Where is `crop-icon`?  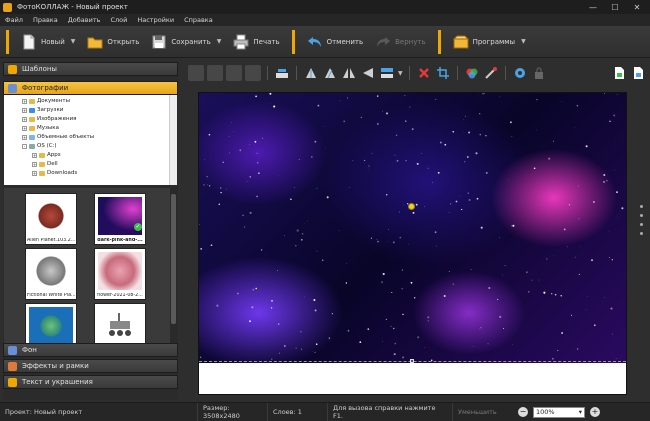 crop-icon is located at coordinates (443, 73).